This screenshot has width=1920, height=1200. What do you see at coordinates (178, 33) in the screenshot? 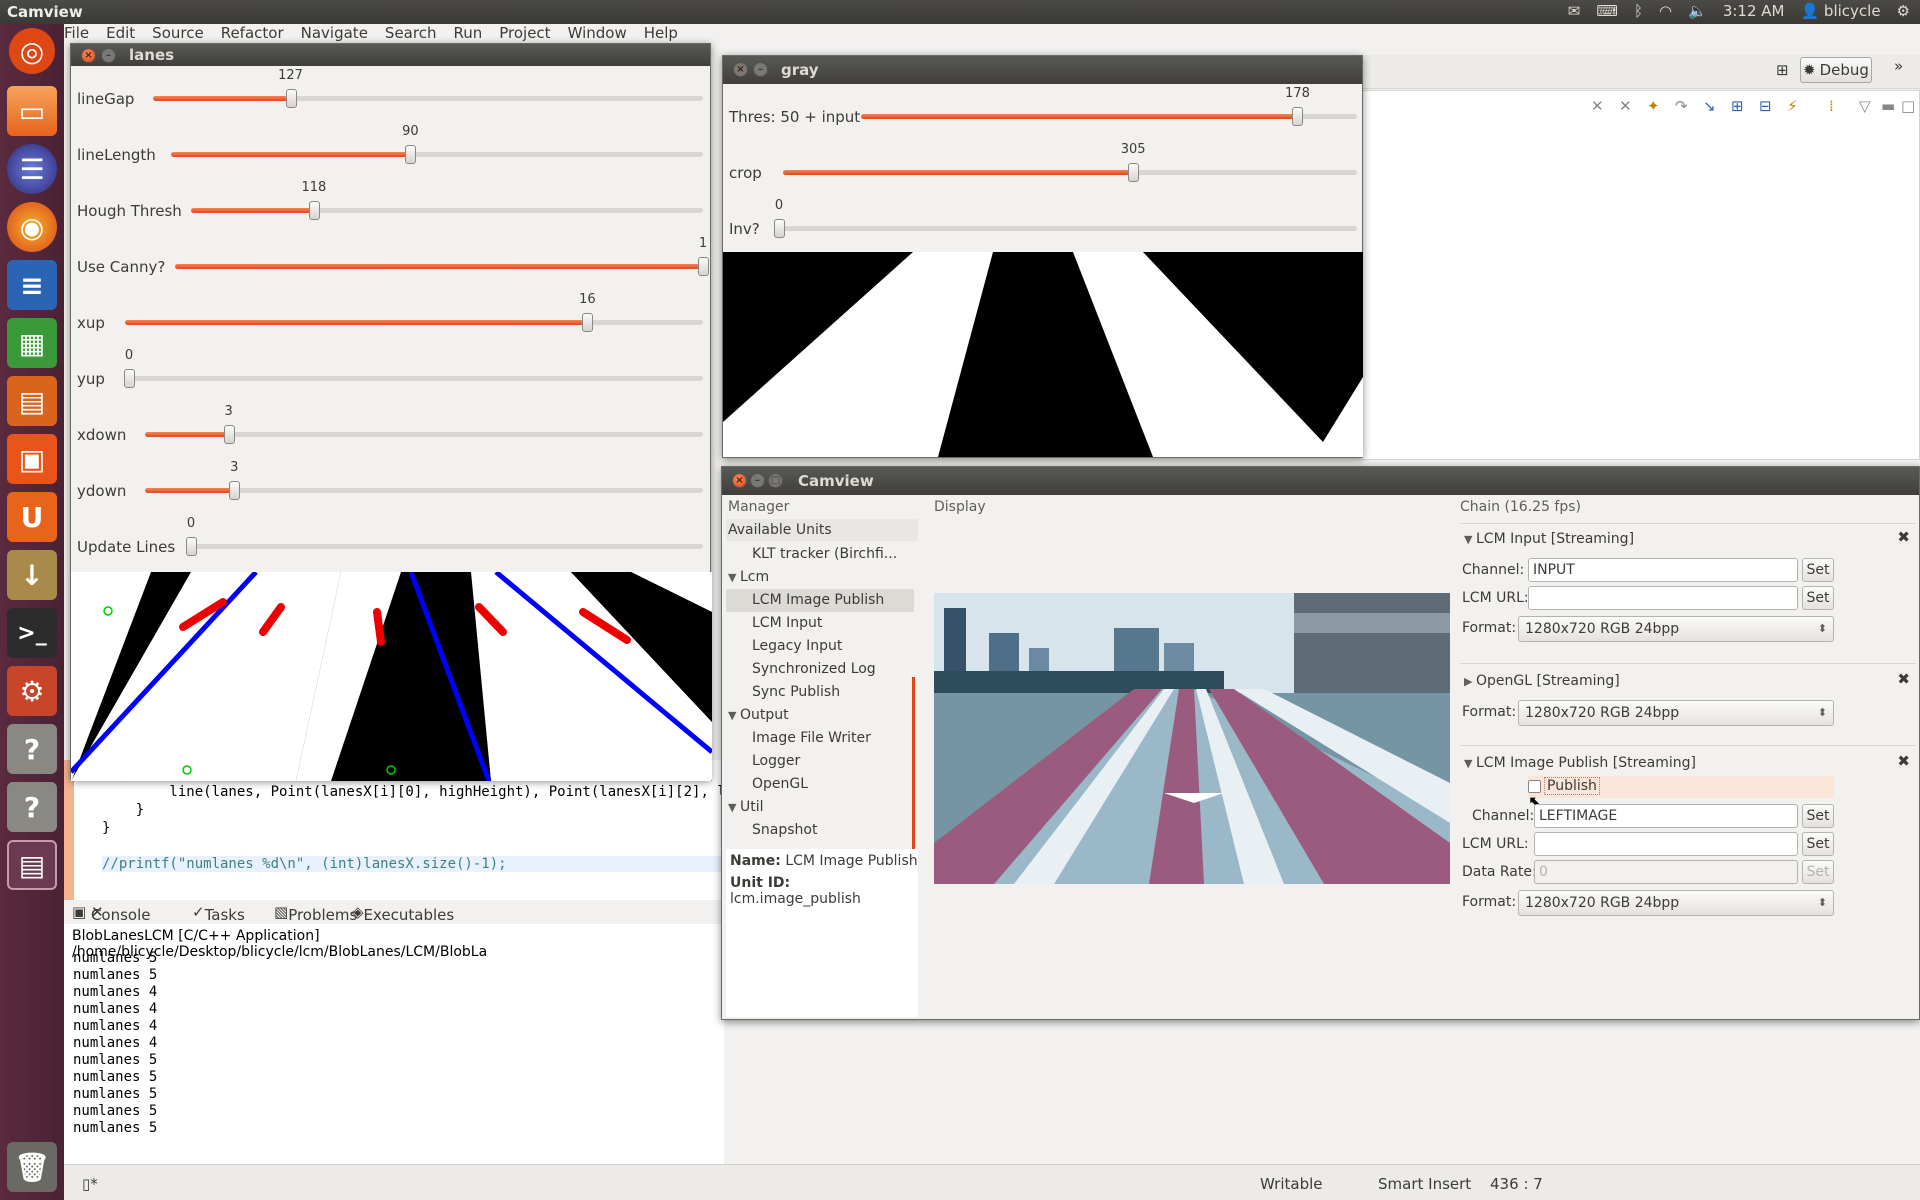
I see `menu-source: Source` at bounding box center [178, 33].